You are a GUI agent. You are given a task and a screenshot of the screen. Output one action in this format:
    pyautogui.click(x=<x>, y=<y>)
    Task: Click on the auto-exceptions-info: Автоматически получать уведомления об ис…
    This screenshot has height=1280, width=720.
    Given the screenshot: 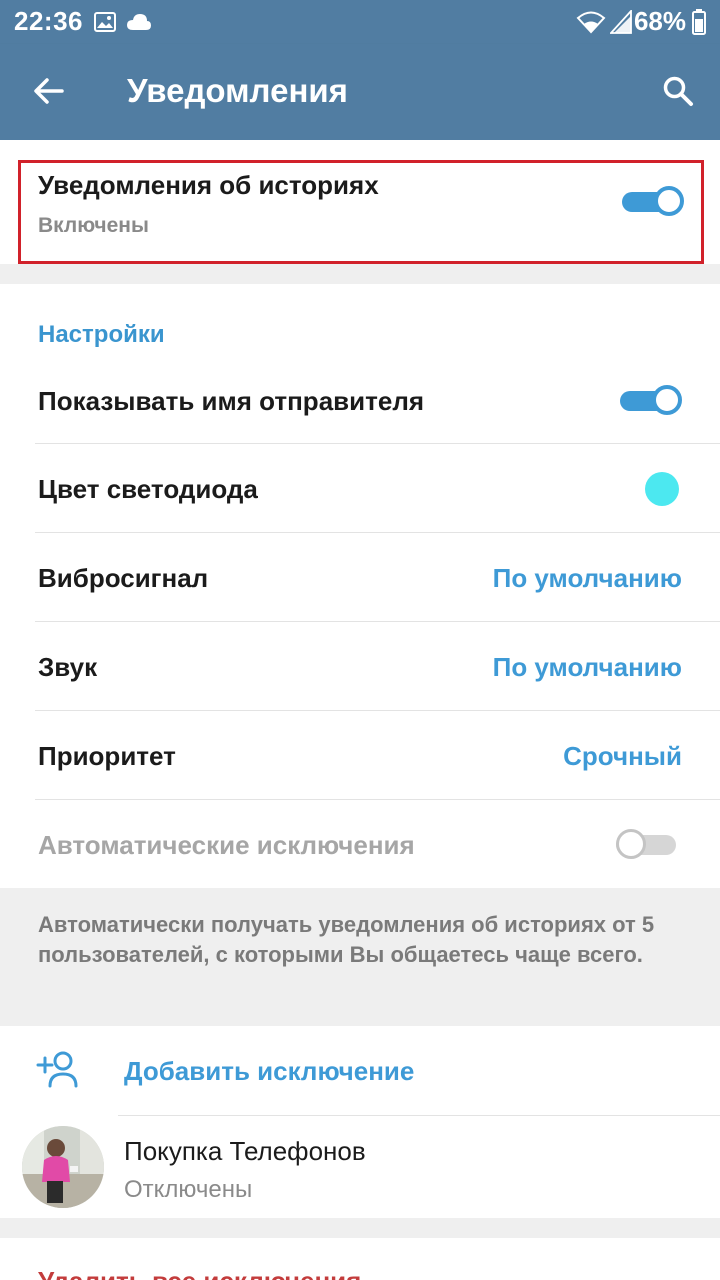 What is the action you would take?
    pyautogui.click(x=360, y=957)
    